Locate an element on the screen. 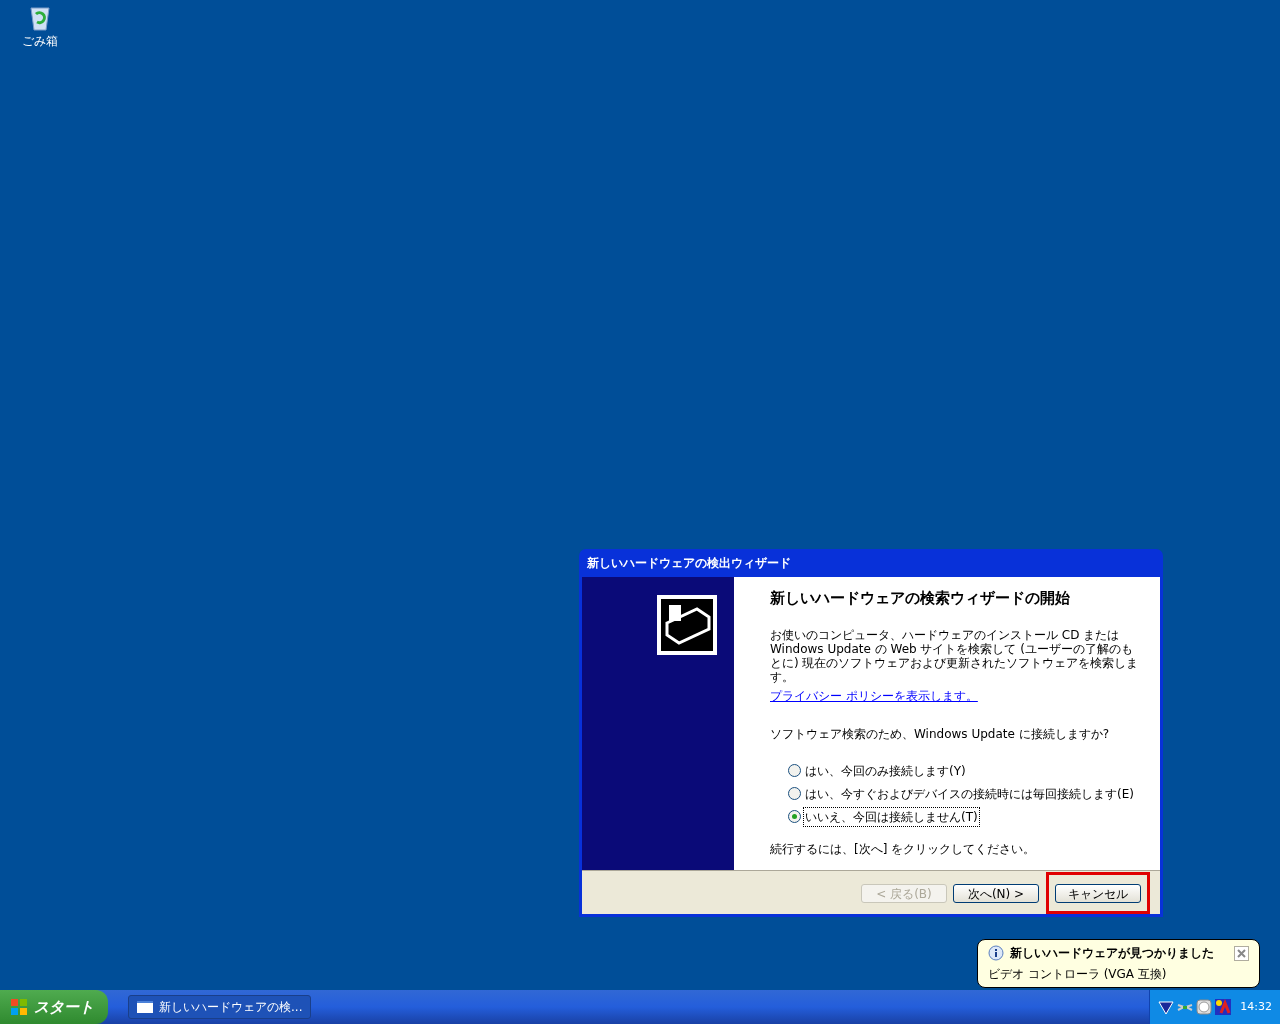 The image size is (1280, 1024). radio-option: いいえ、今回は接続しません(T) is located at coordinates (964, 816).